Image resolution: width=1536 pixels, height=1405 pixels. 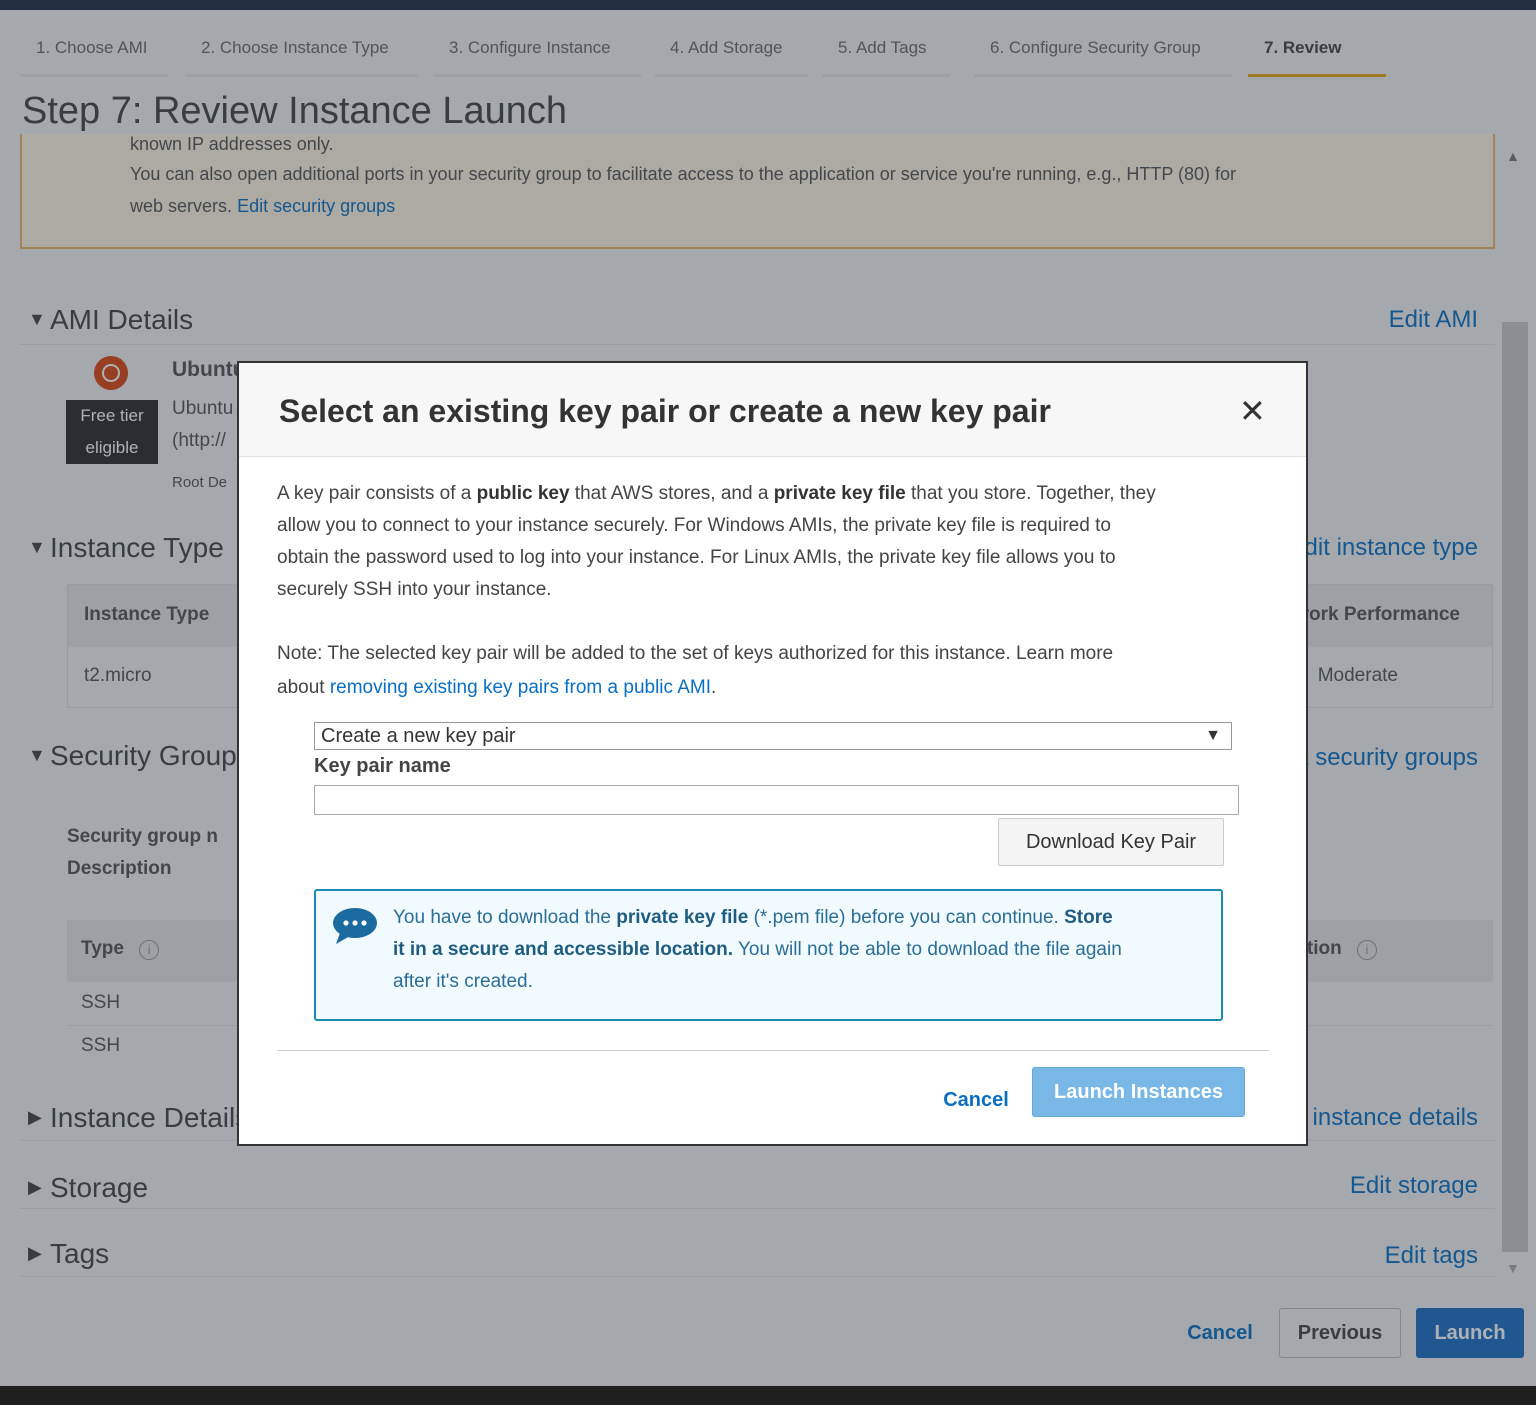 What do you see at coordinates (414, 589) in the screenshot?
I see `description-line: securely SSH into your instance.` at bounding box center [414, 589].